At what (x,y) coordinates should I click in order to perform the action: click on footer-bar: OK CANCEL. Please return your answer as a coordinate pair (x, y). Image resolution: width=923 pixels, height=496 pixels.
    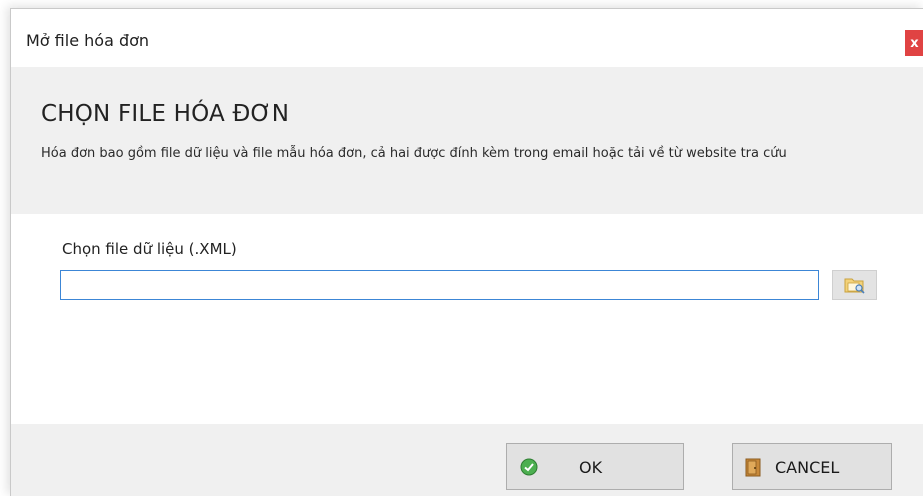
    Looking at the image, I should click on (467, 460).